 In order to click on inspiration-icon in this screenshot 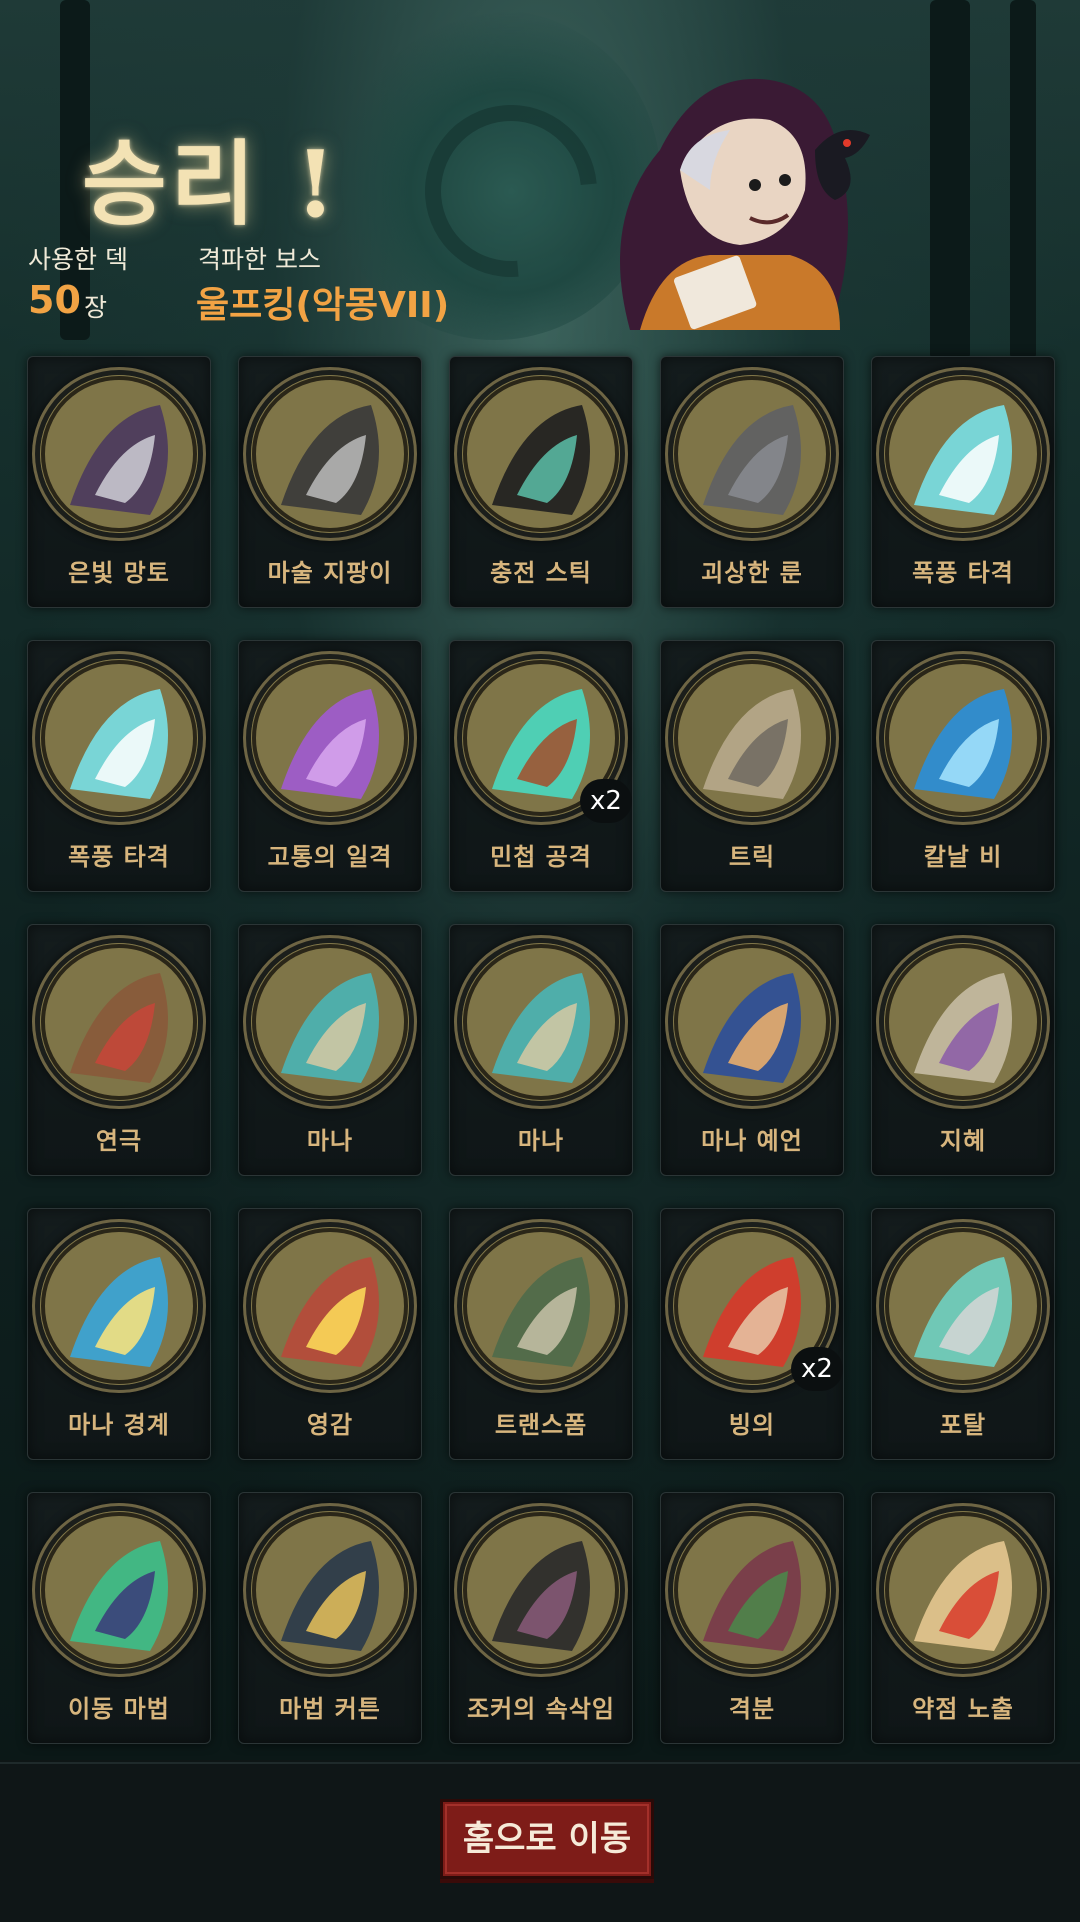, I will do `click(330, 1306)`.